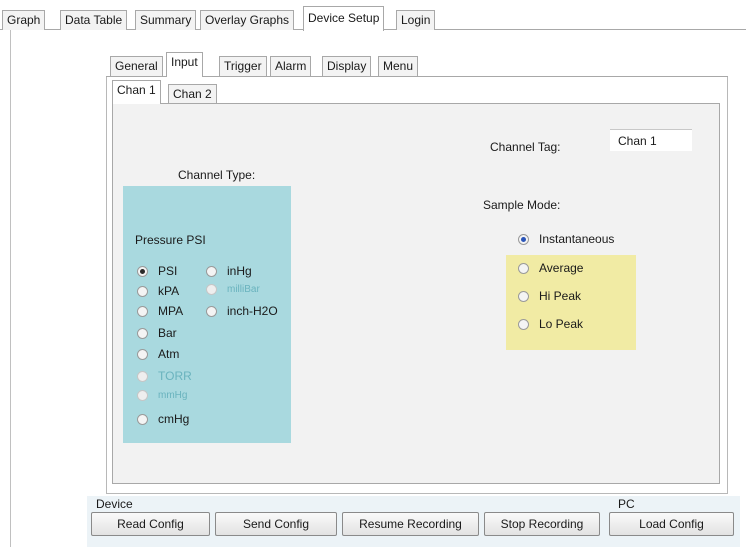 Image resolution: width=746 pixels, height=547 pixels. Describe the element at coordinates (243, 66) in the screenshot. I see `tab-trigger: Trigger` at that location.